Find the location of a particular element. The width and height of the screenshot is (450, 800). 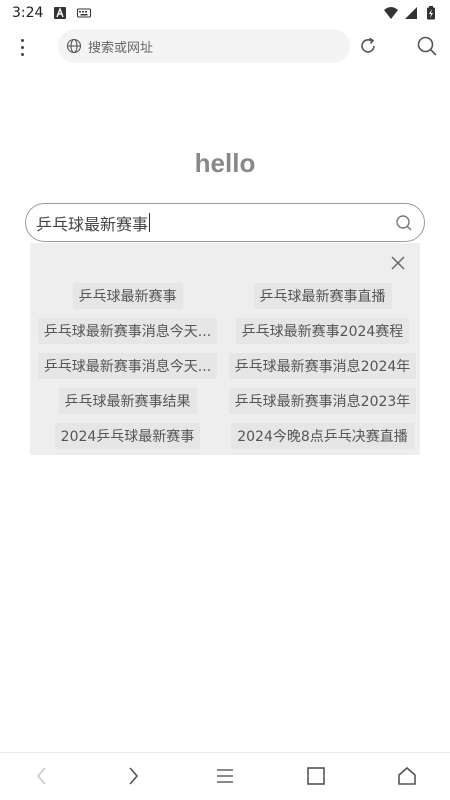

bottom-nav is located at coordinates (225, 776).